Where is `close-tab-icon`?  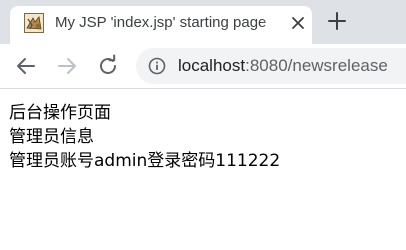
close-tab-icon is located at coordinates (298, 23).